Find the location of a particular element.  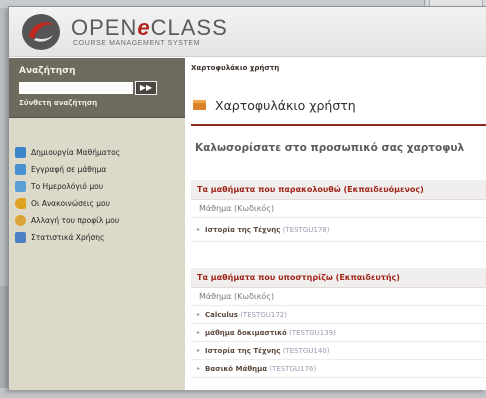

course-link: μάθημα δοκιμαστικό is located at coordinates (246, 333).